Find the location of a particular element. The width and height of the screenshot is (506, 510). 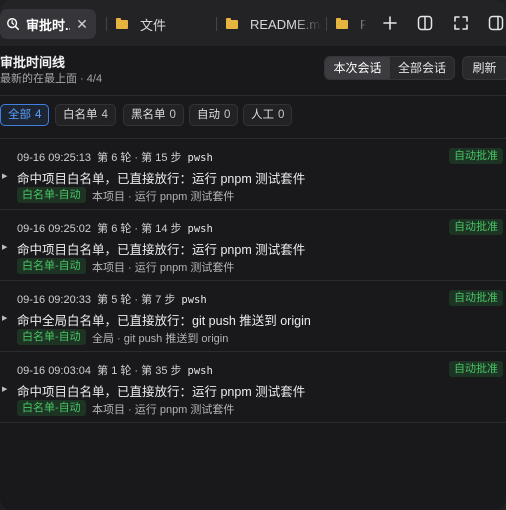

page-subtitle: 最新的在最上面 · 4/4 is located at coordinates (51, 79).